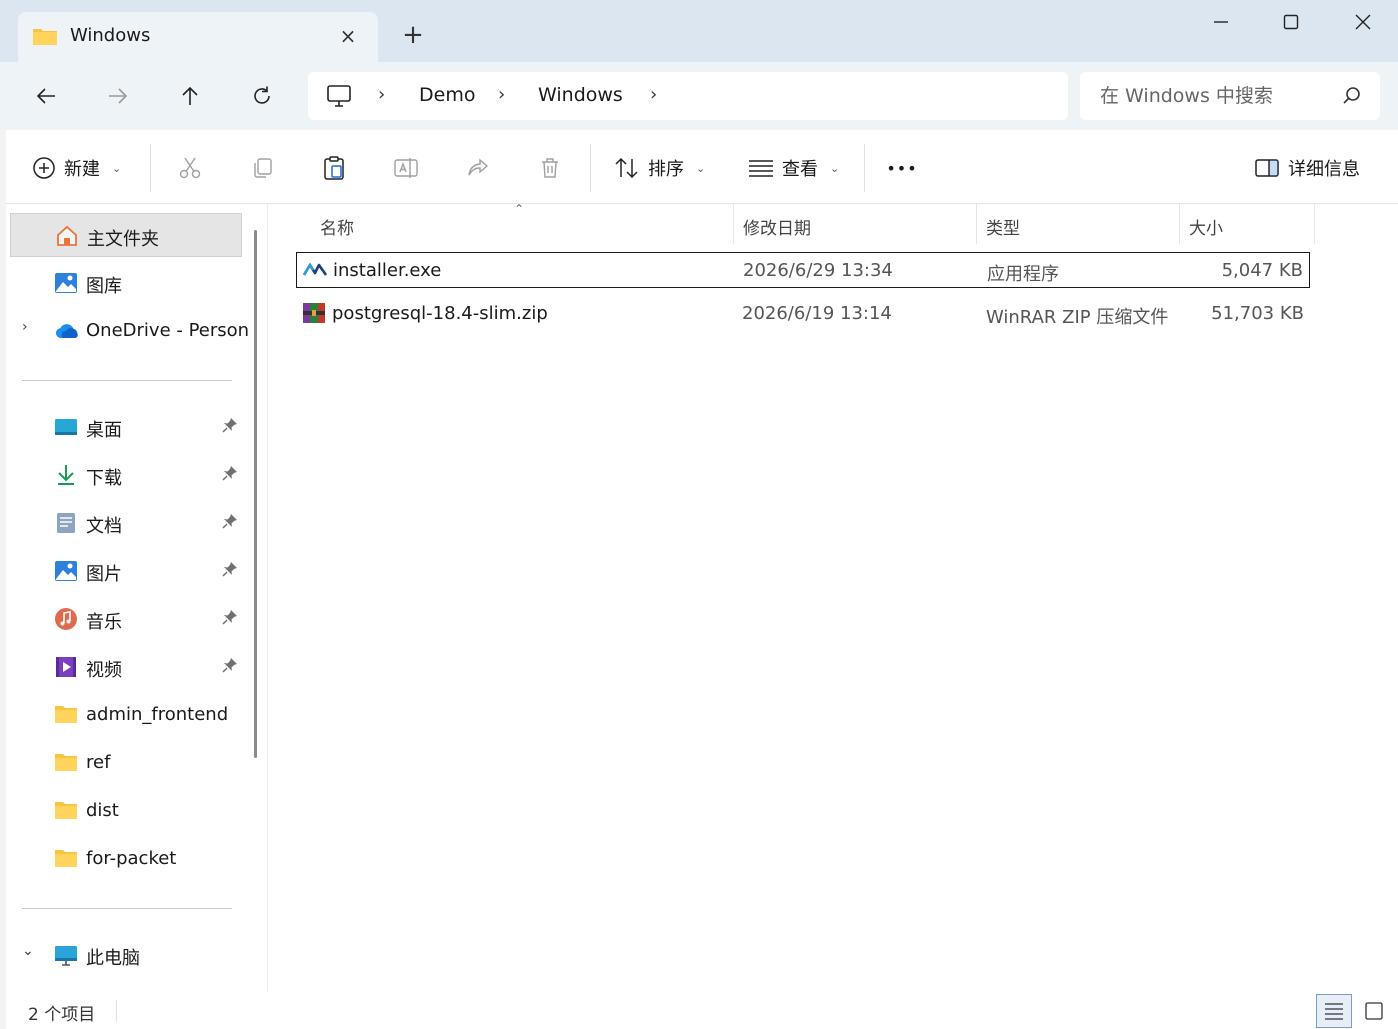 The width and height of the screenshot is (1398, 1029). What do you see at coordinates (519, 209) in the screenshot?
I see `sort-ascending-icon: ⌃` at bounding box center [519, 209].